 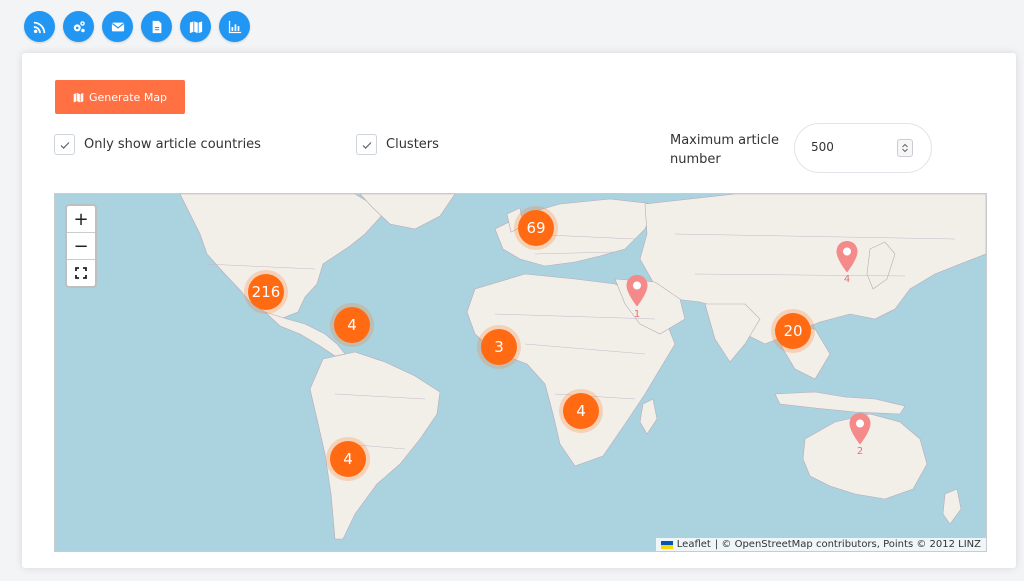 I want to click on rss-icon, so click(x=39, y=27).